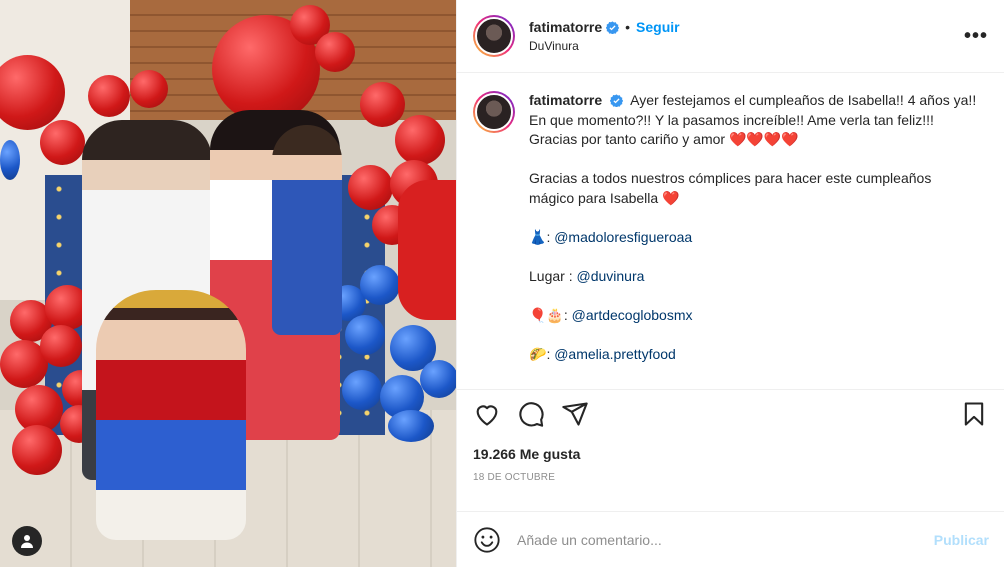 The image size is (1004, 567). What do you see at coordinates (623, 237) in the screenshot?
I see `mention-link: @madoloresfigueroaa` at bounding box center [623, 237].